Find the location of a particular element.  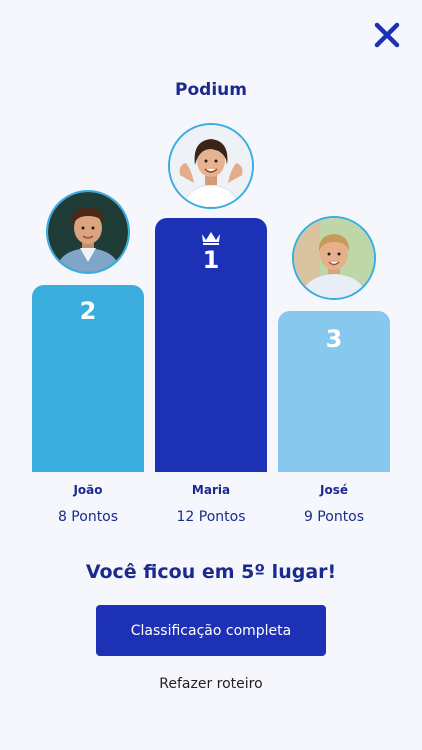

avatar-boy-blonde-icon is located at coordinates (334, 258).